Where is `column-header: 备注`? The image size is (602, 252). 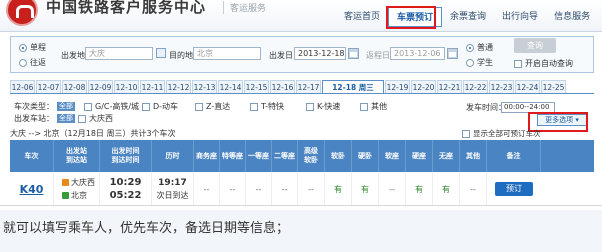
column-header: 备注 is located at coordinates (514, 156).